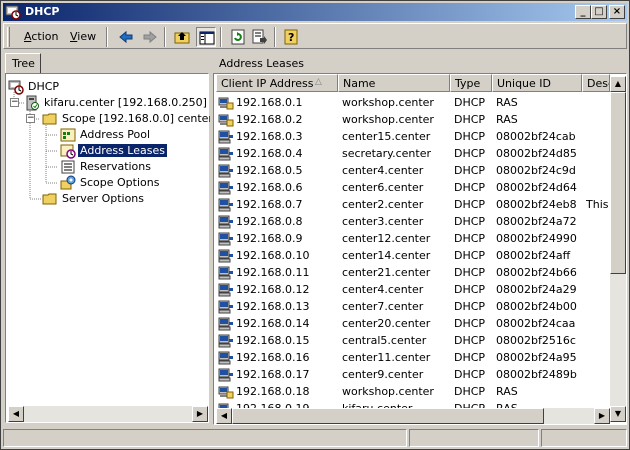  I want to click on tree-tab-label: Tree, so click(23, 63).